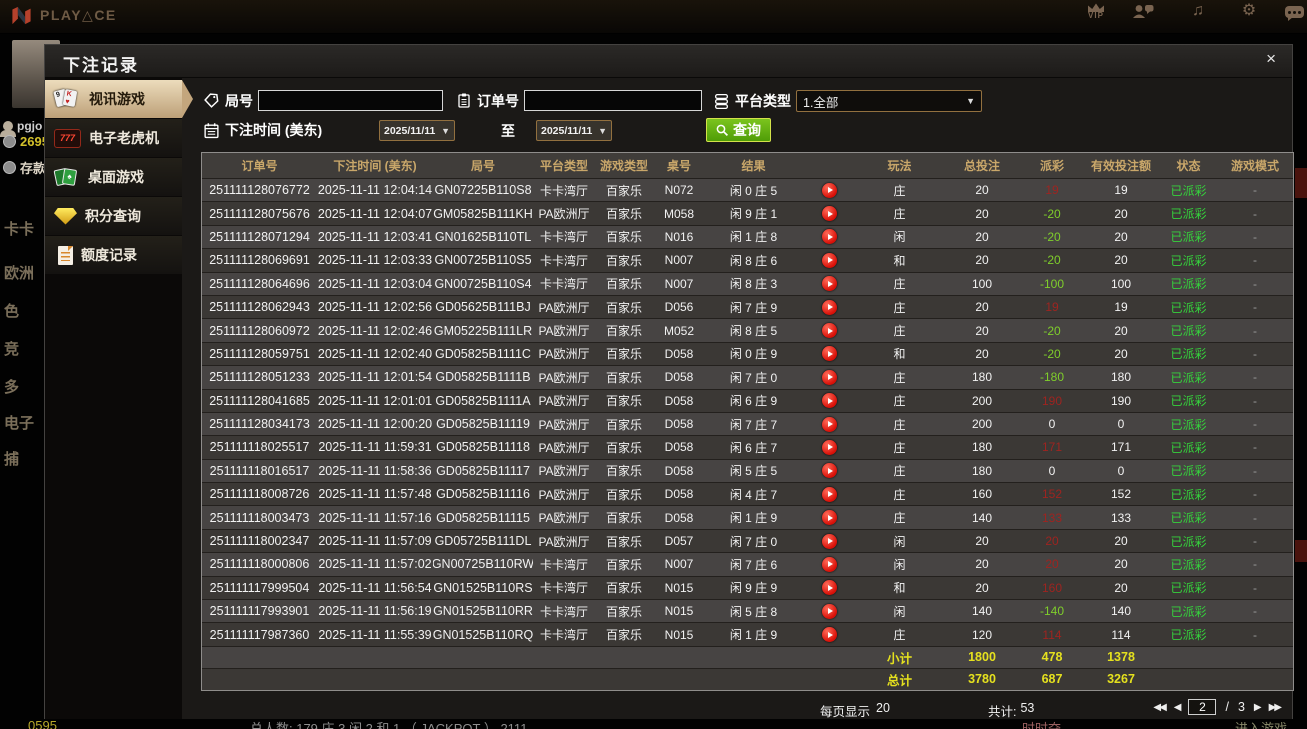 This screenshot has height=729, width=1307. I want to click on page-number-input, so click(1202, 707).